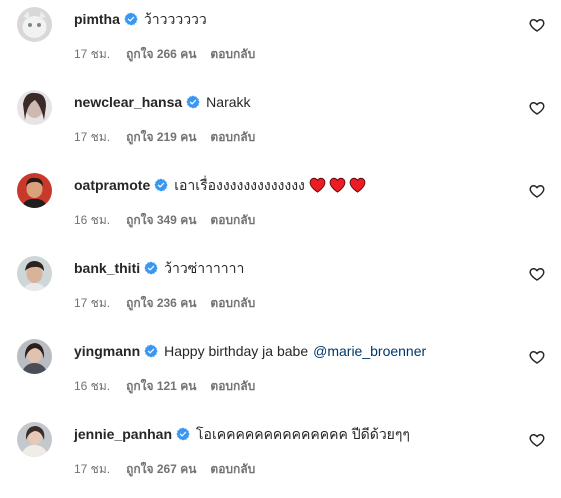 The image size is (561, 498). I want to click on comment-meta: 16 ชม. ถูกใจ 121 คน ตอบกลับ, so click(164, 386).